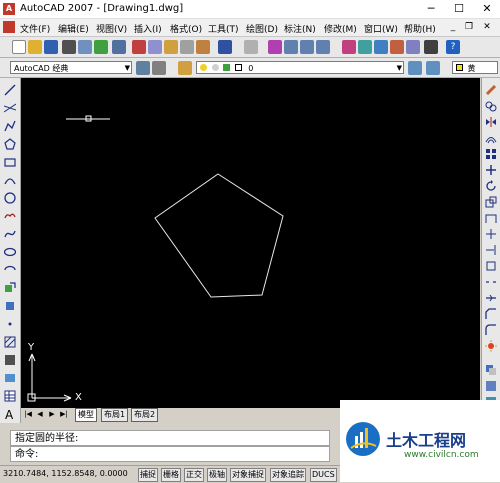 This screenshot has width=500, height=483. Describe the element at coordinates (431, 47) in the screenshot. I see `quickcalc-icon` at that location.